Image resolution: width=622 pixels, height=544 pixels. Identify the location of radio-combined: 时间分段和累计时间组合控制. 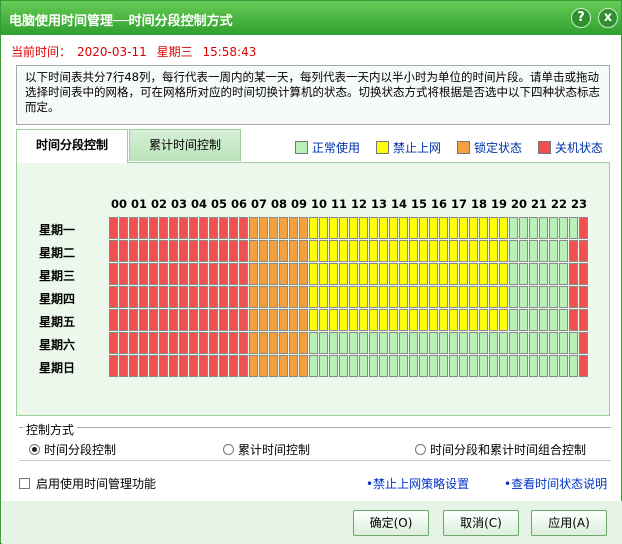
(500, 449).